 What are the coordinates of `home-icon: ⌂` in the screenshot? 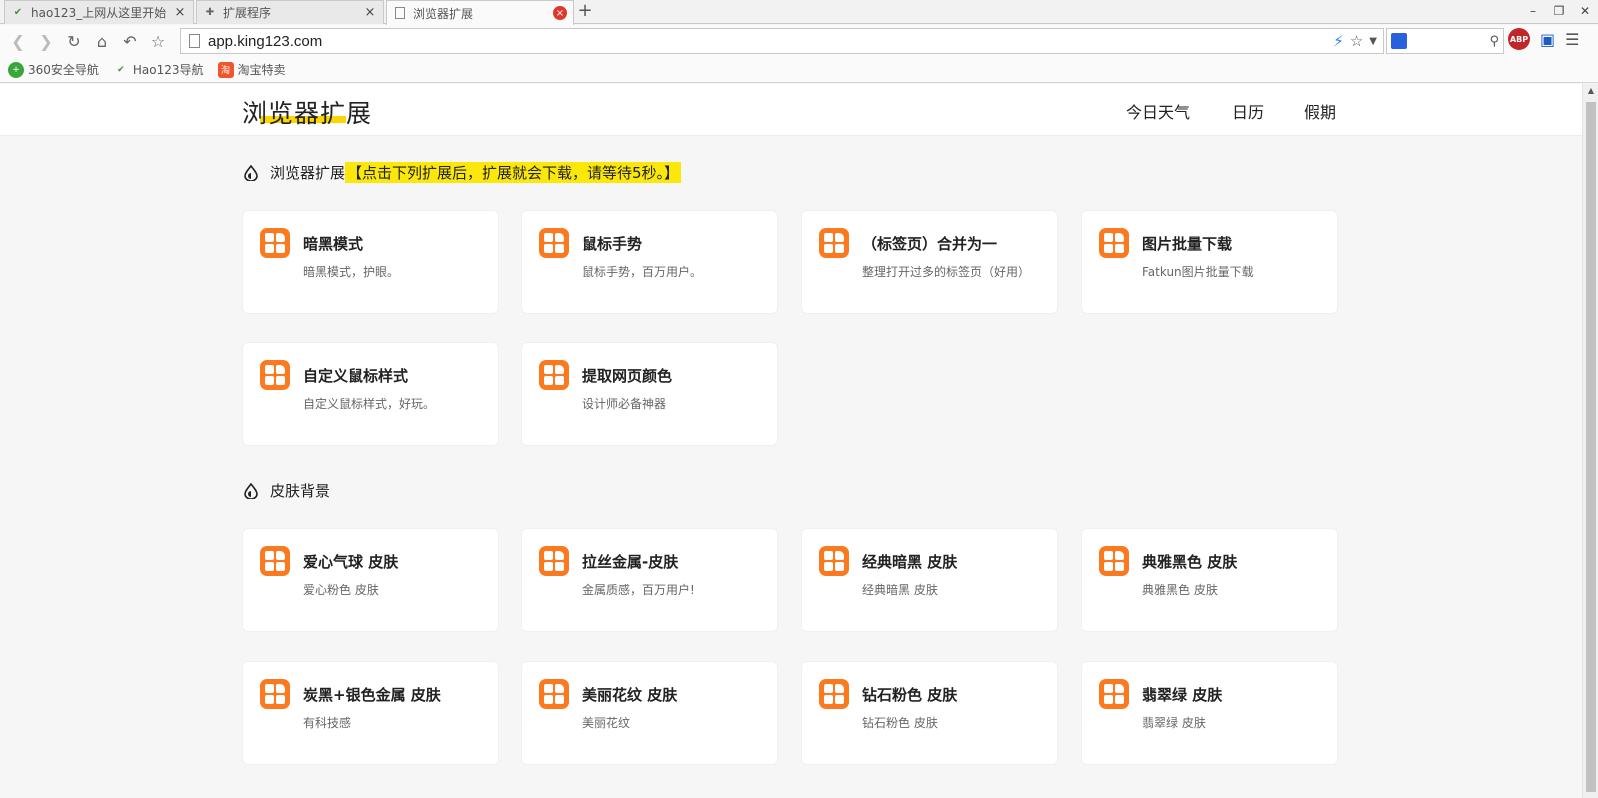 It's located at (102, 41).